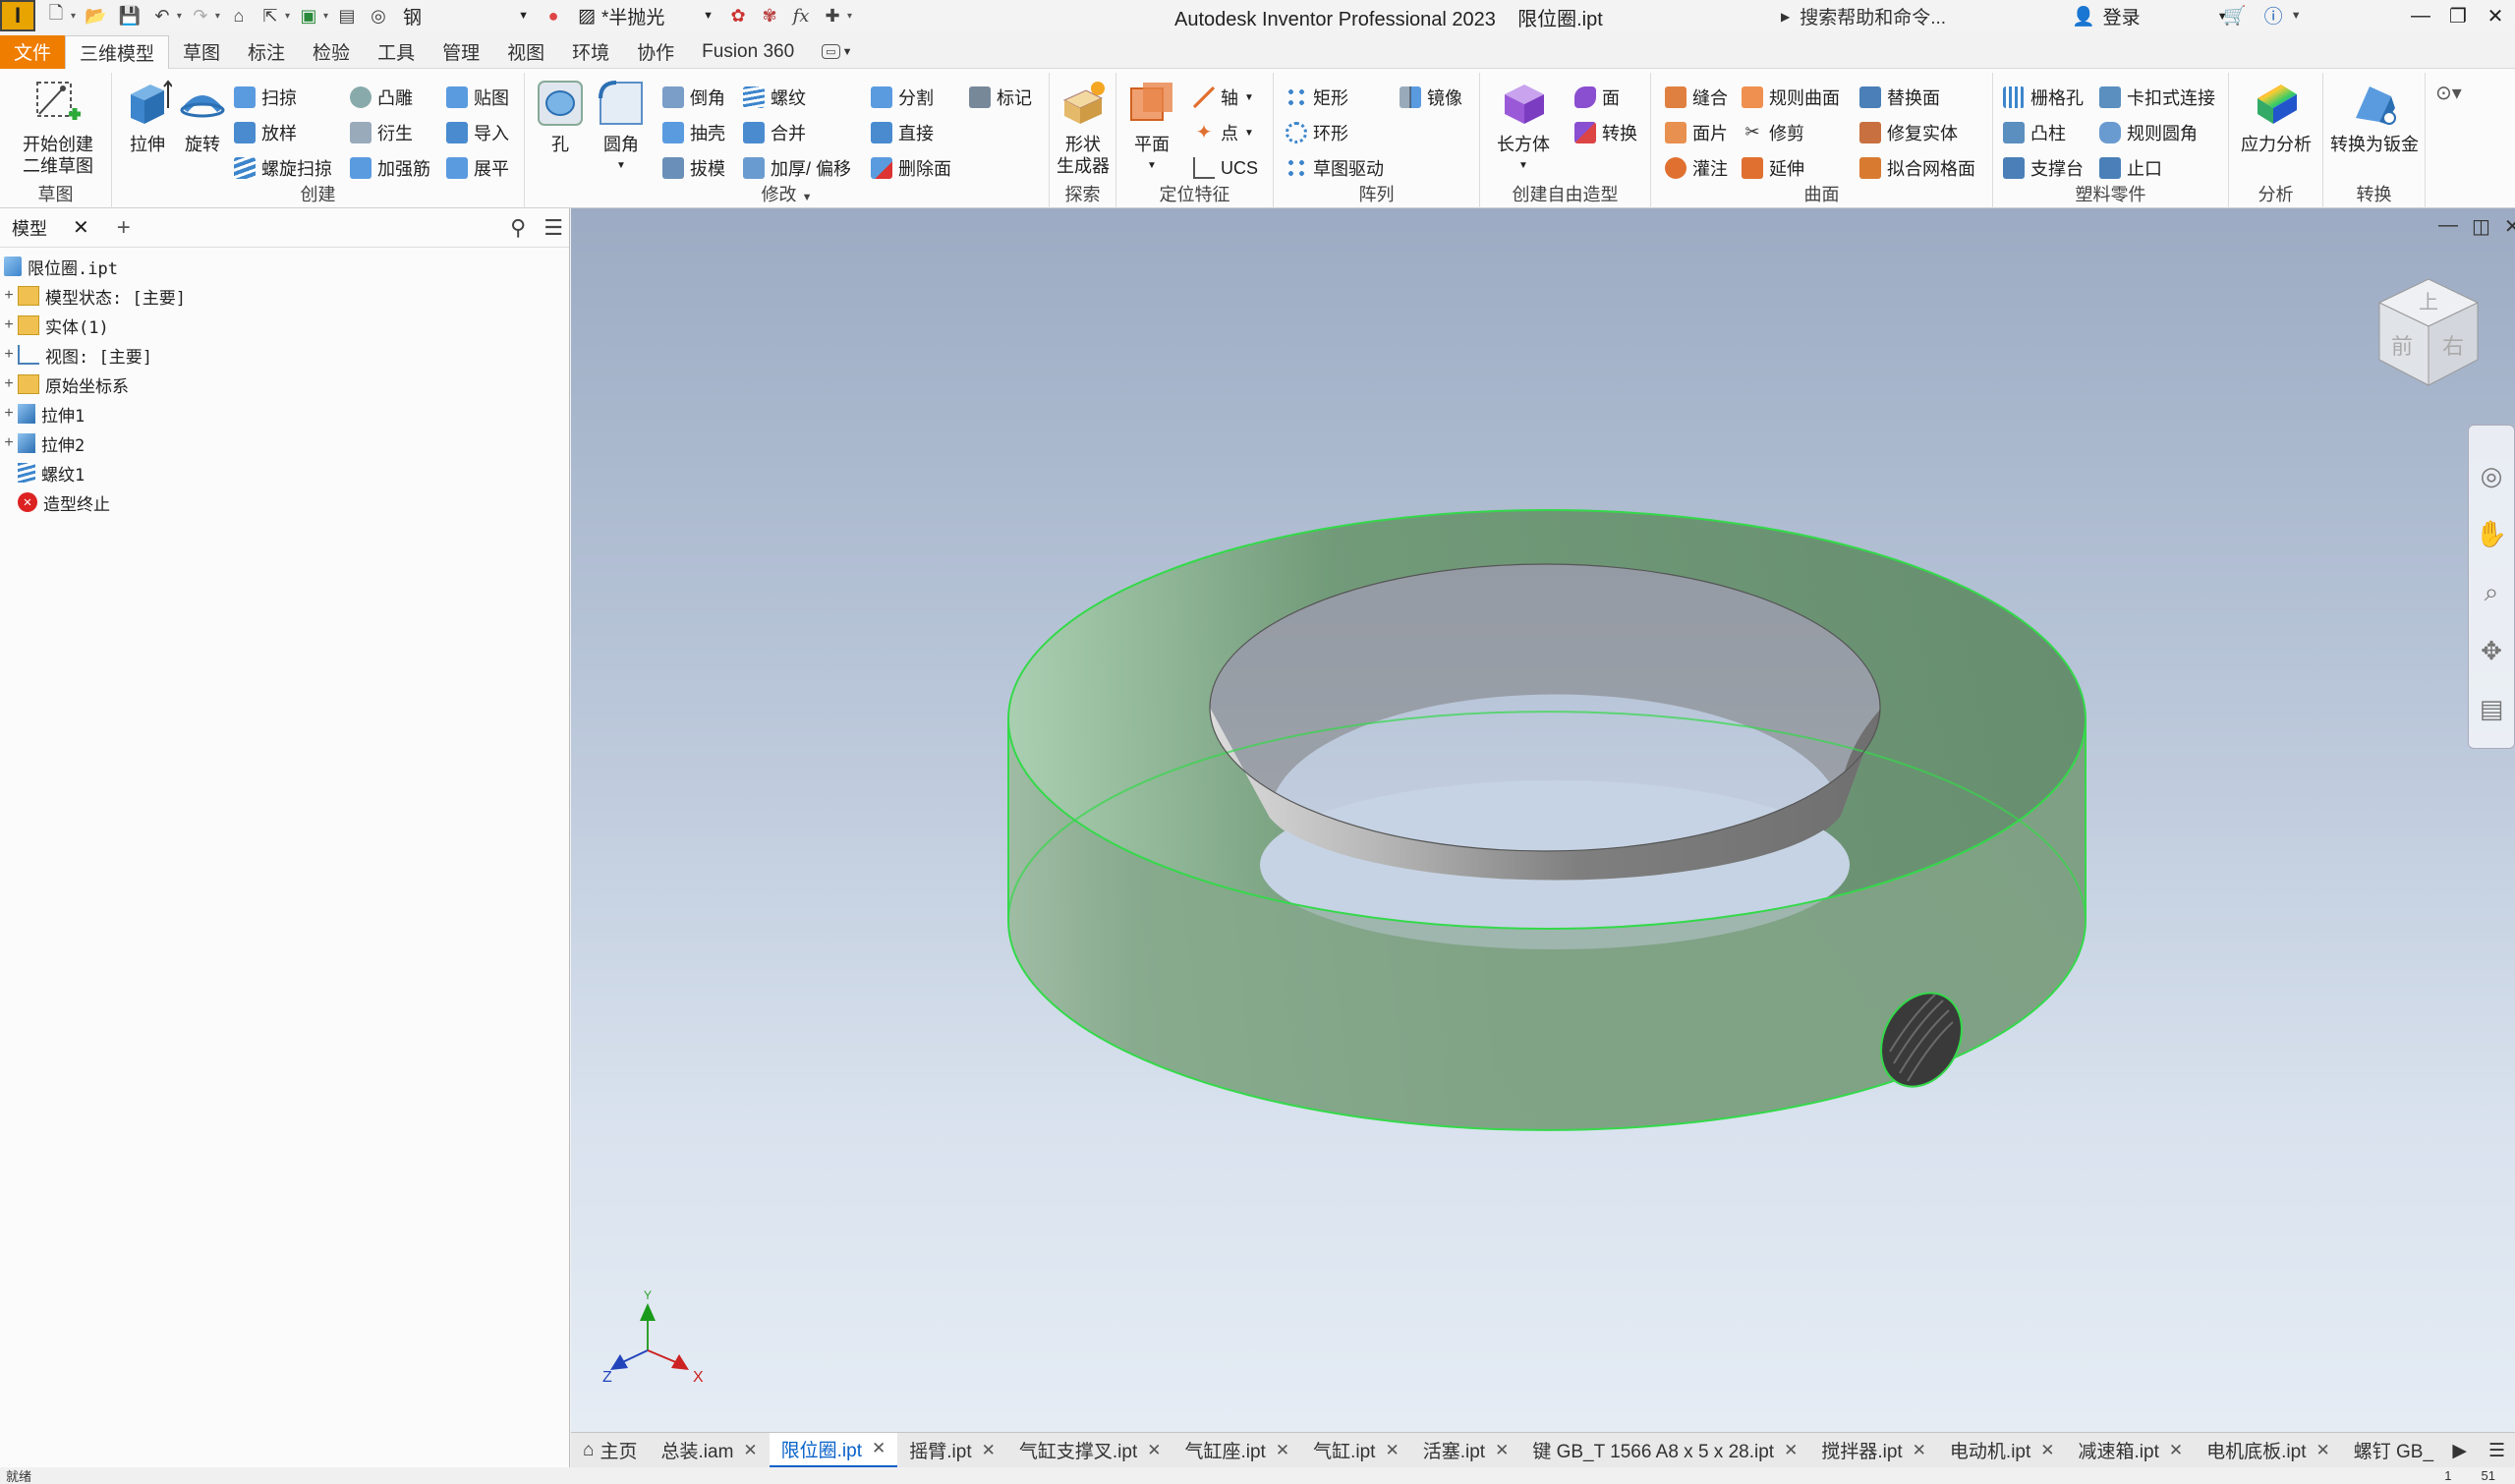  Describe the element at coordinates (118, 51) in the screenshot. I see `tab-3d-model: 三维模型` at that location.